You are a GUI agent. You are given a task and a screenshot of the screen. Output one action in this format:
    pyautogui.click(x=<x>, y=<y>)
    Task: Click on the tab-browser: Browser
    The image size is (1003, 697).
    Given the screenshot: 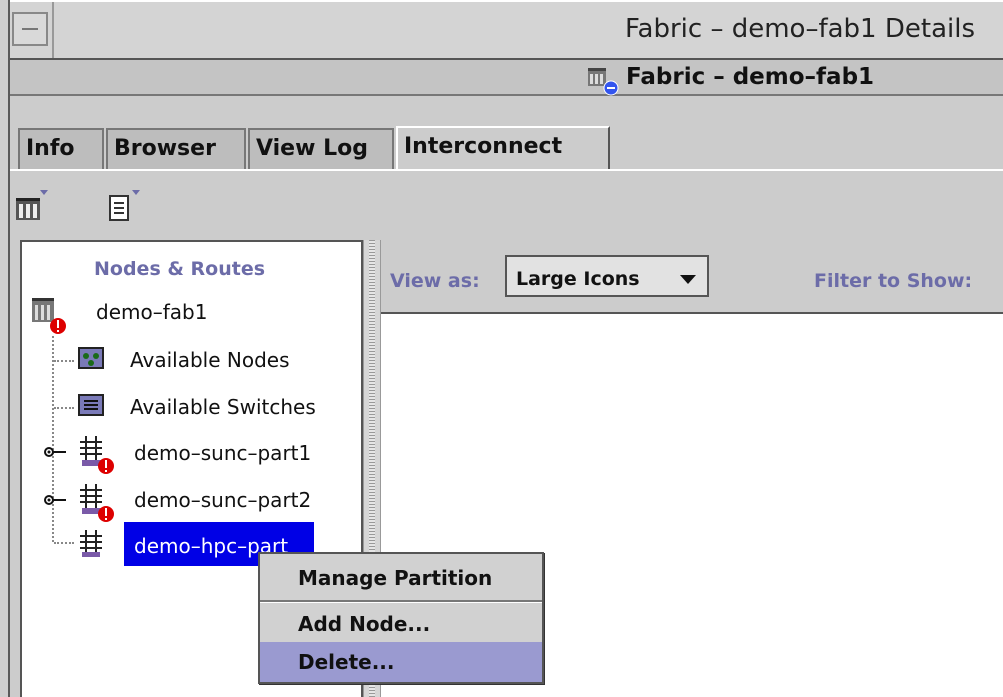 What is the action you would take?
    pyautogui.click(x=176, y=149)
    